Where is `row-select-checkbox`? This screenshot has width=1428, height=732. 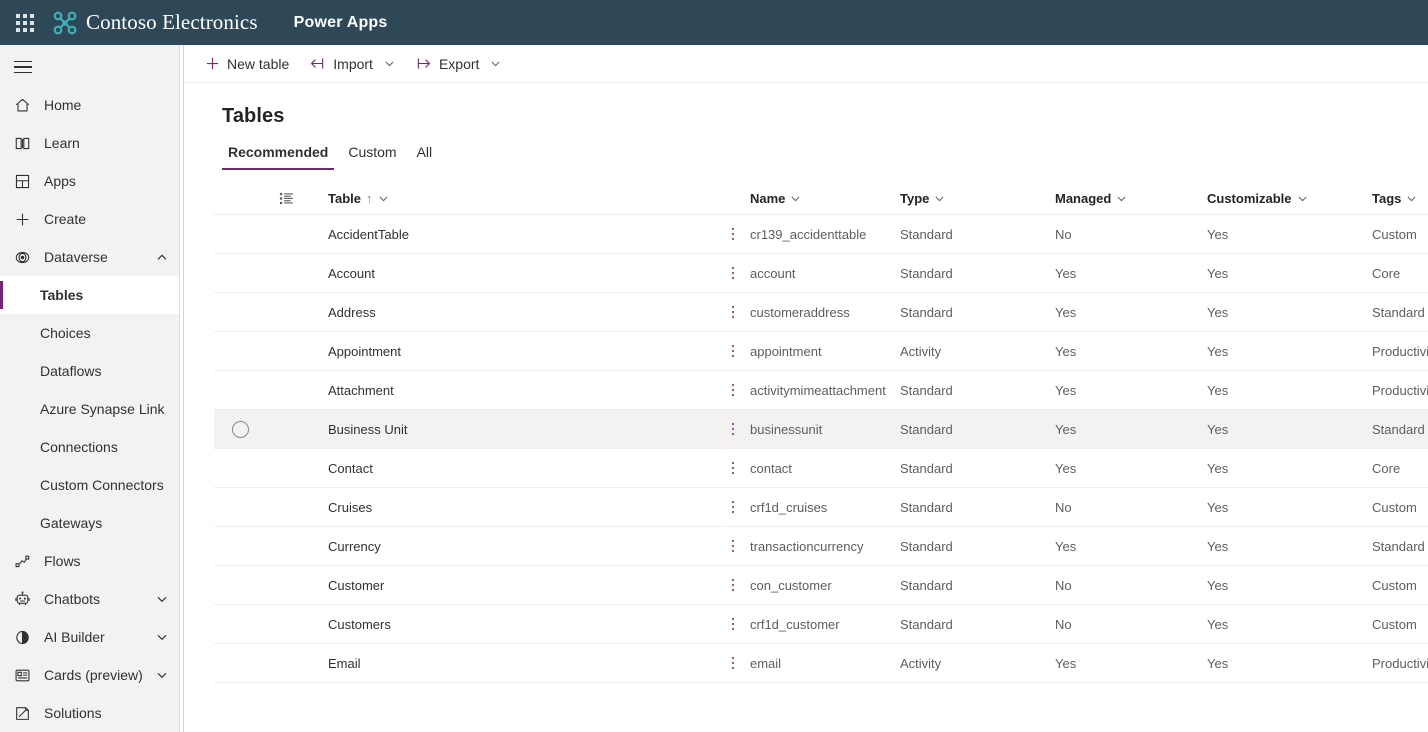
row-select-checkbox is located at coordinates (240, 429).